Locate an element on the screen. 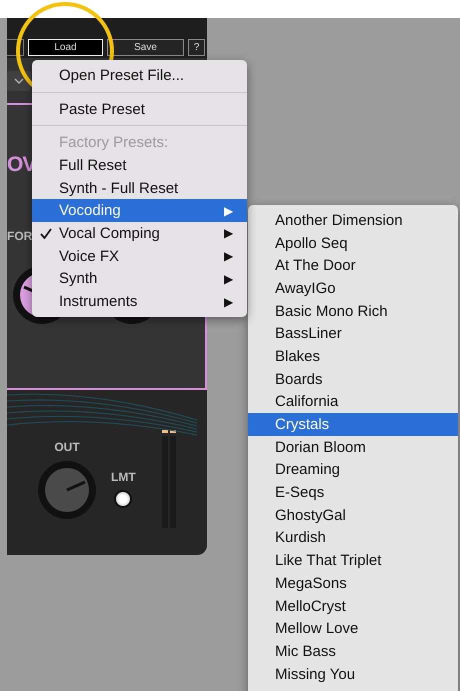 Image resolution: width=460 pixels, height=691 pixels. menu-item: Mic Bass is located at coordinates (353, 651).